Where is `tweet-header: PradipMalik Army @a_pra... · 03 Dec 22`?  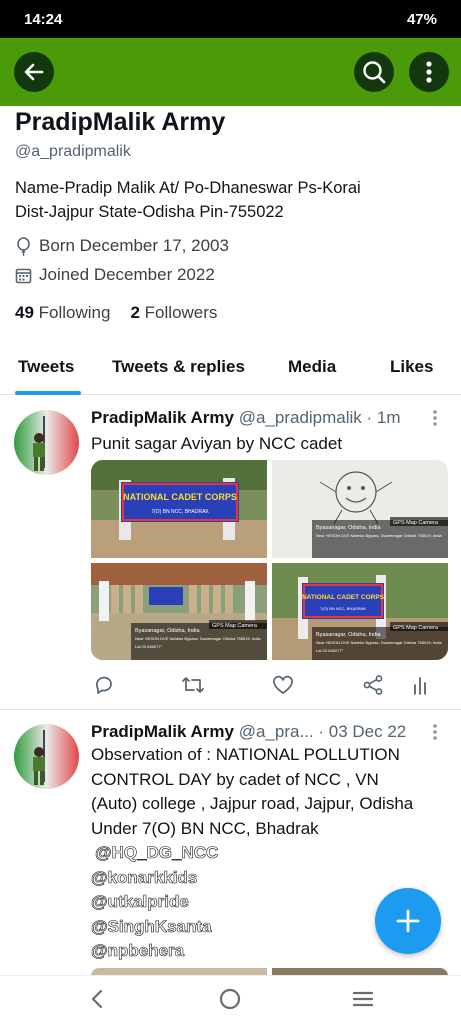 tweet-header: PradipMalik Army @a_pra... · 03 Dec 22 is located at coordinates (248, 732).